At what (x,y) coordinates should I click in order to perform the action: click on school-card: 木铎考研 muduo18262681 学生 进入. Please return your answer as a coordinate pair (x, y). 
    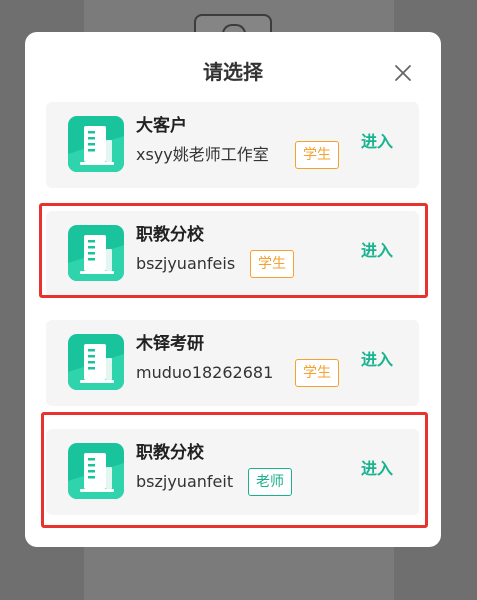
    Looking at the image, I should click on (232, 363).